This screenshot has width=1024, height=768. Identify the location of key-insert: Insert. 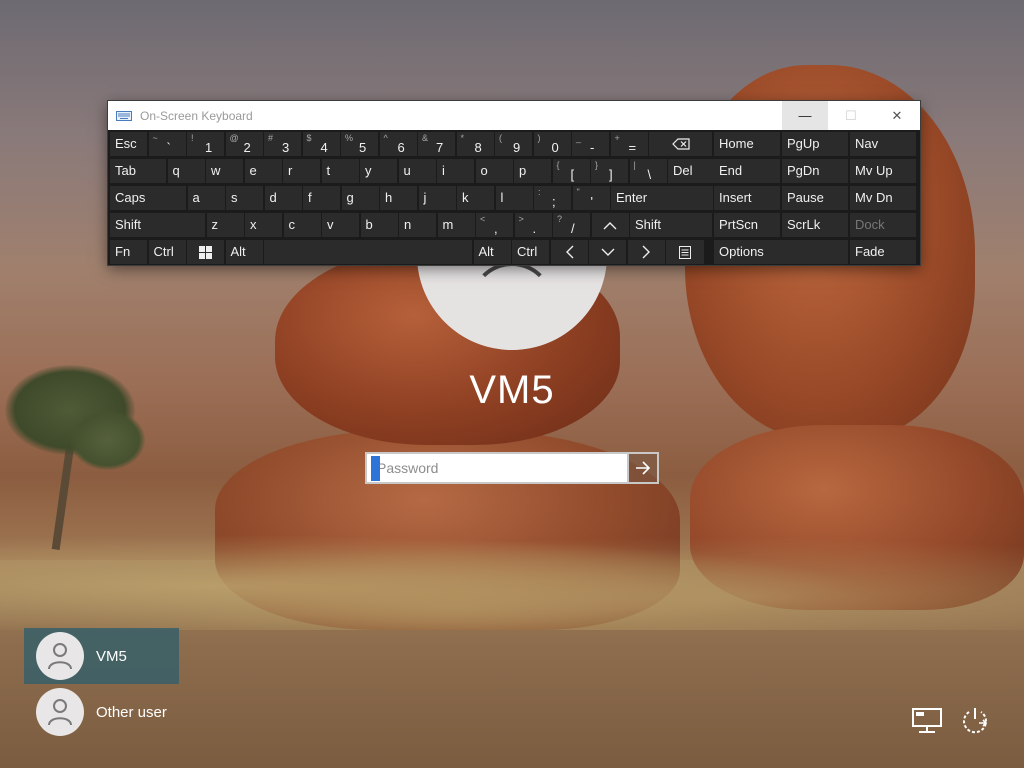
(747, 198).